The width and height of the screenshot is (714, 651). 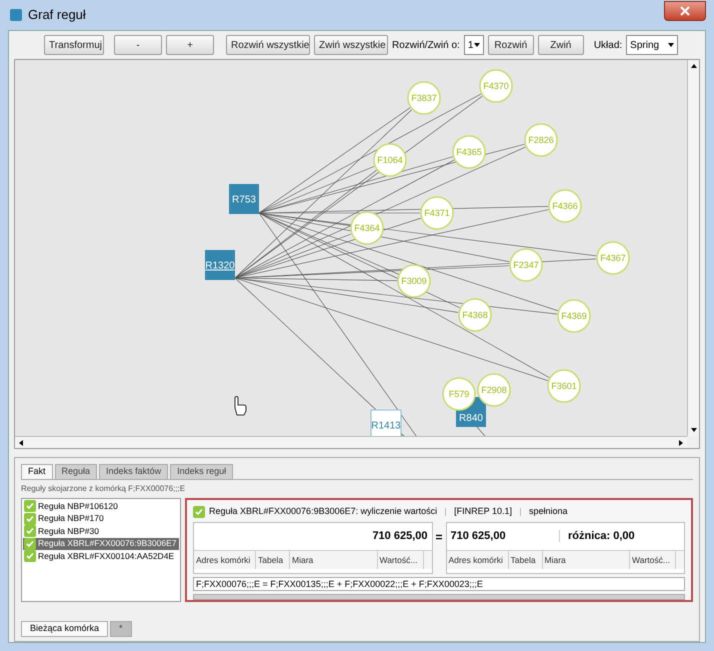 I want to click on hand-cursor-icon, so click(x=240, y=406).